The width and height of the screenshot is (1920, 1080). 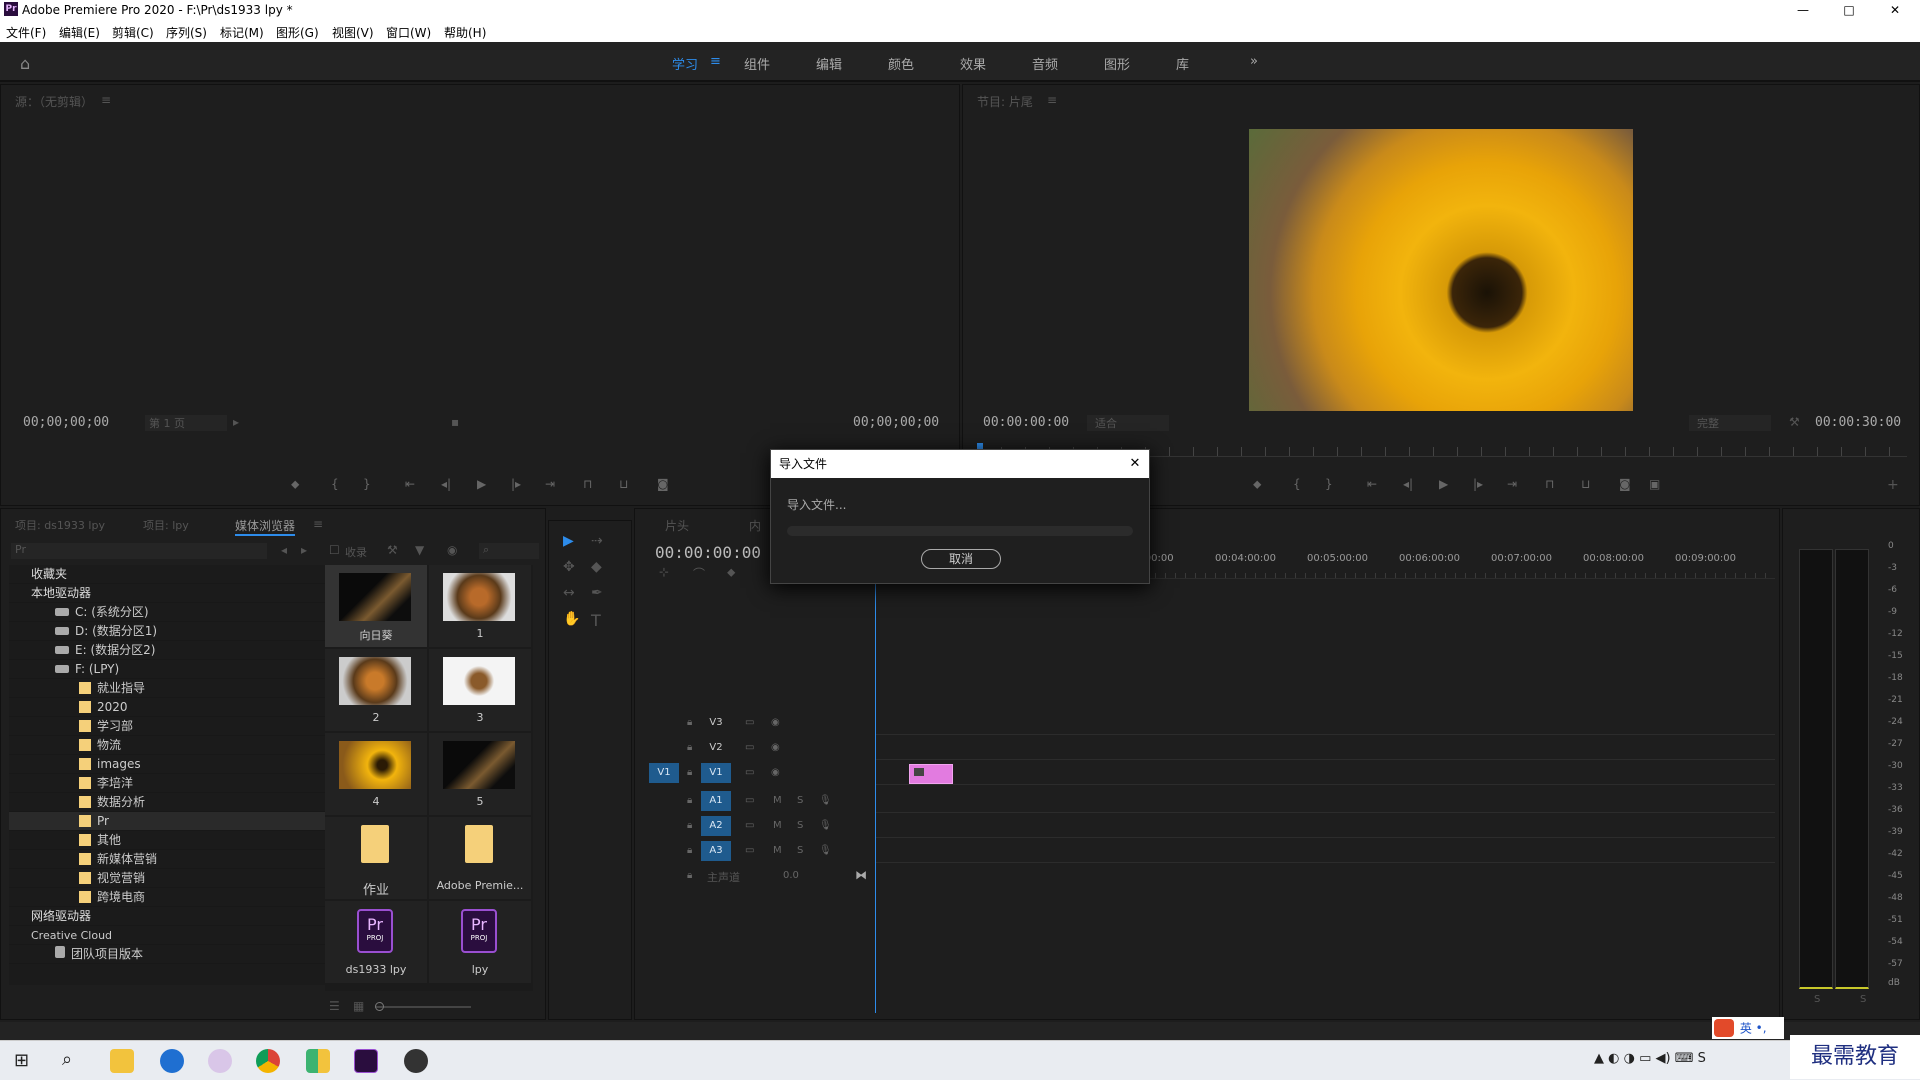 I want to click on search-icon: ⌕, so click(x=67, y=1059).